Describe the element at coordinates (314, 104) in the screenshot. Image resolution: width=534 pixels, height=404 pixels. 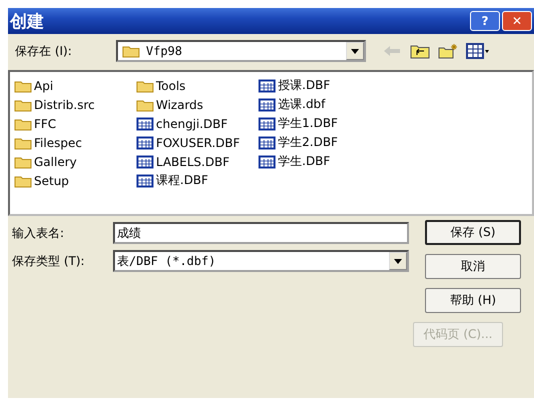
I see `file-list-item: 选课.dbf` at that location.